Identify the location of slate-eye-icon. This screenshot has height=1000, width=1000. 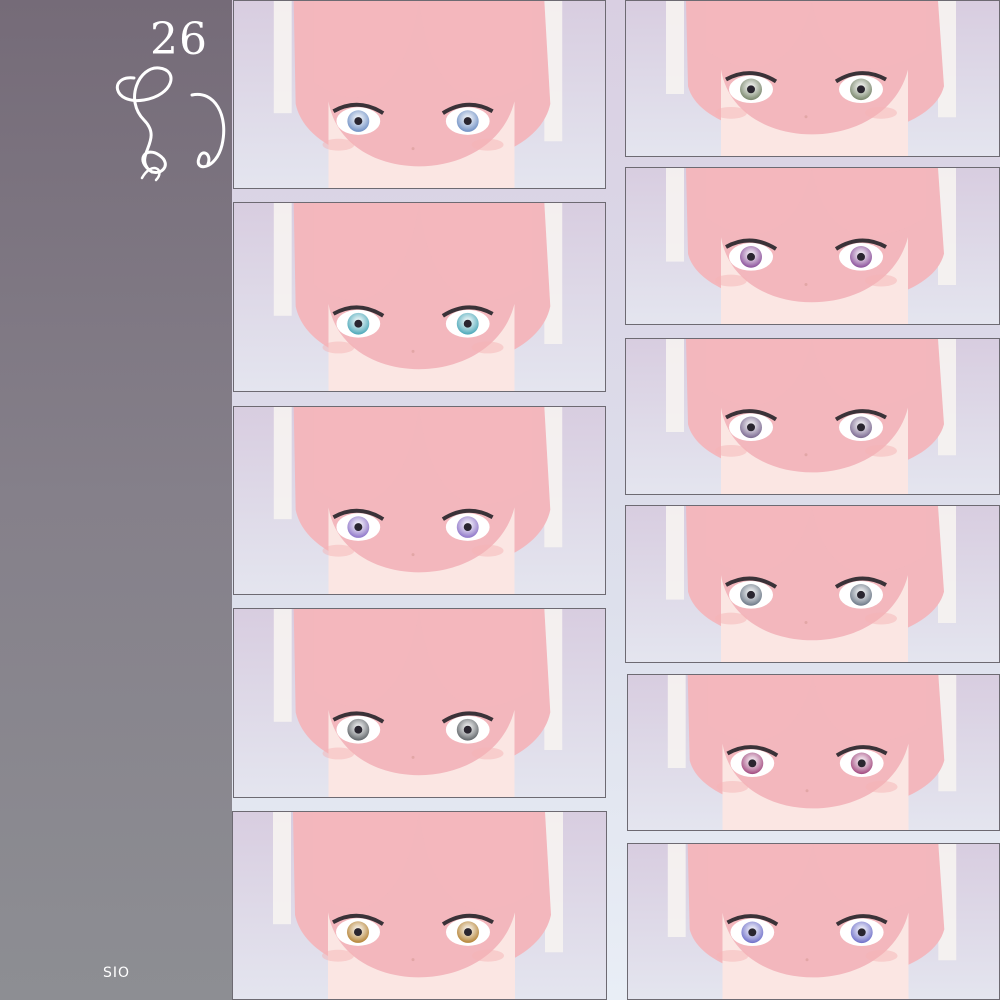
(811, 584).